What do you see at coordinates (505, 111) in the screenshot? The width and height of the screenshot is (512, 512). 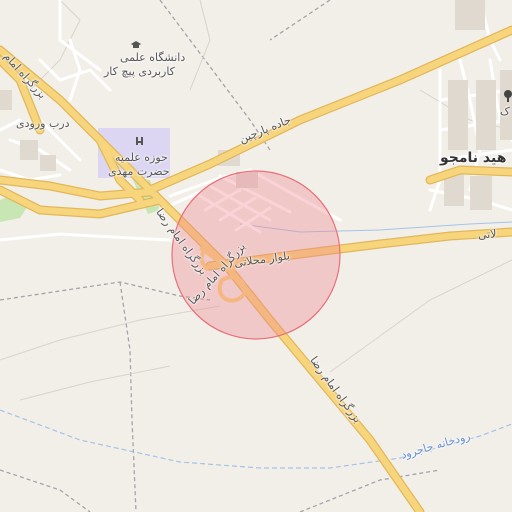 I see `right-edge-letter: ک` at bounding box center [505, 111].